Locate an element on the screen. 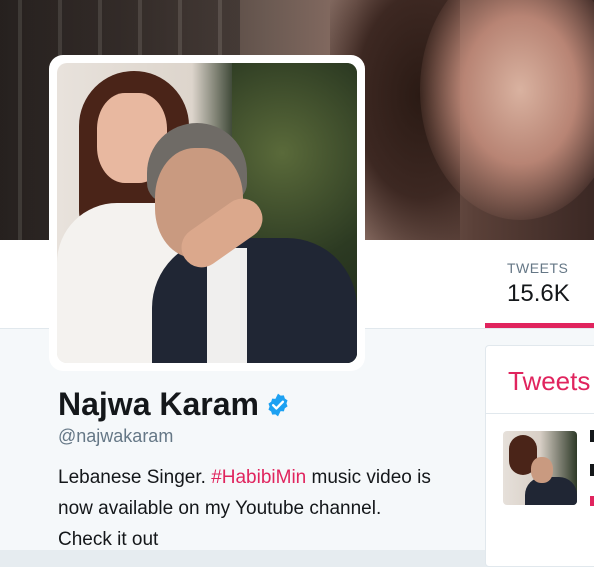 The height and width of the screenshot is (567, 594). tweet-avatar-suit is located at coordinates (551, 491).